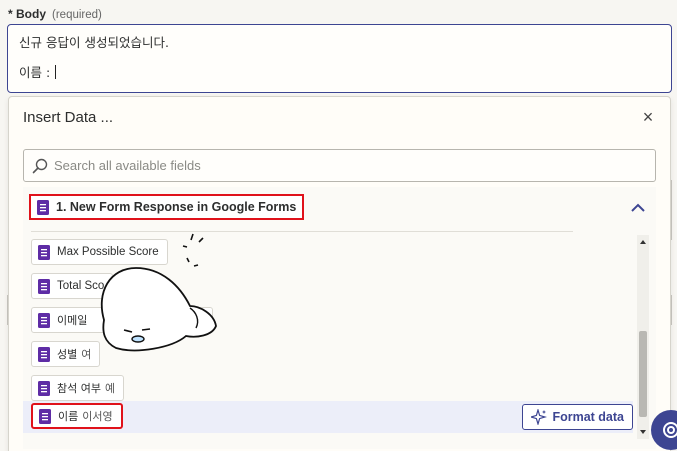  I want to click on body-line-2: 이름 :, so click(37, 72).